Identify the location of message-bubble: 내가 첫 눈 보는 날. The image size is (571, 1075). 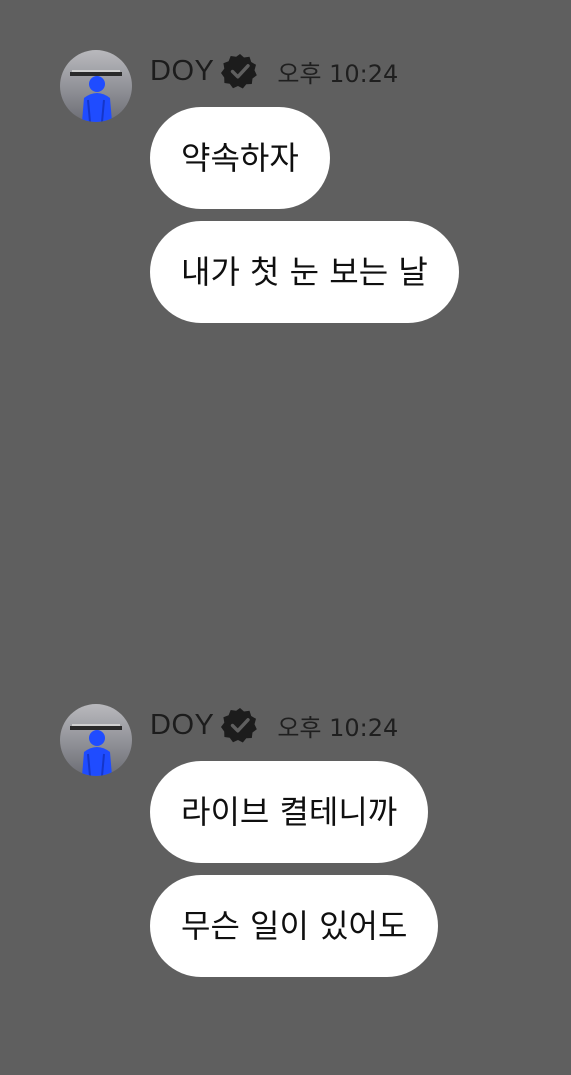
(304, 272).